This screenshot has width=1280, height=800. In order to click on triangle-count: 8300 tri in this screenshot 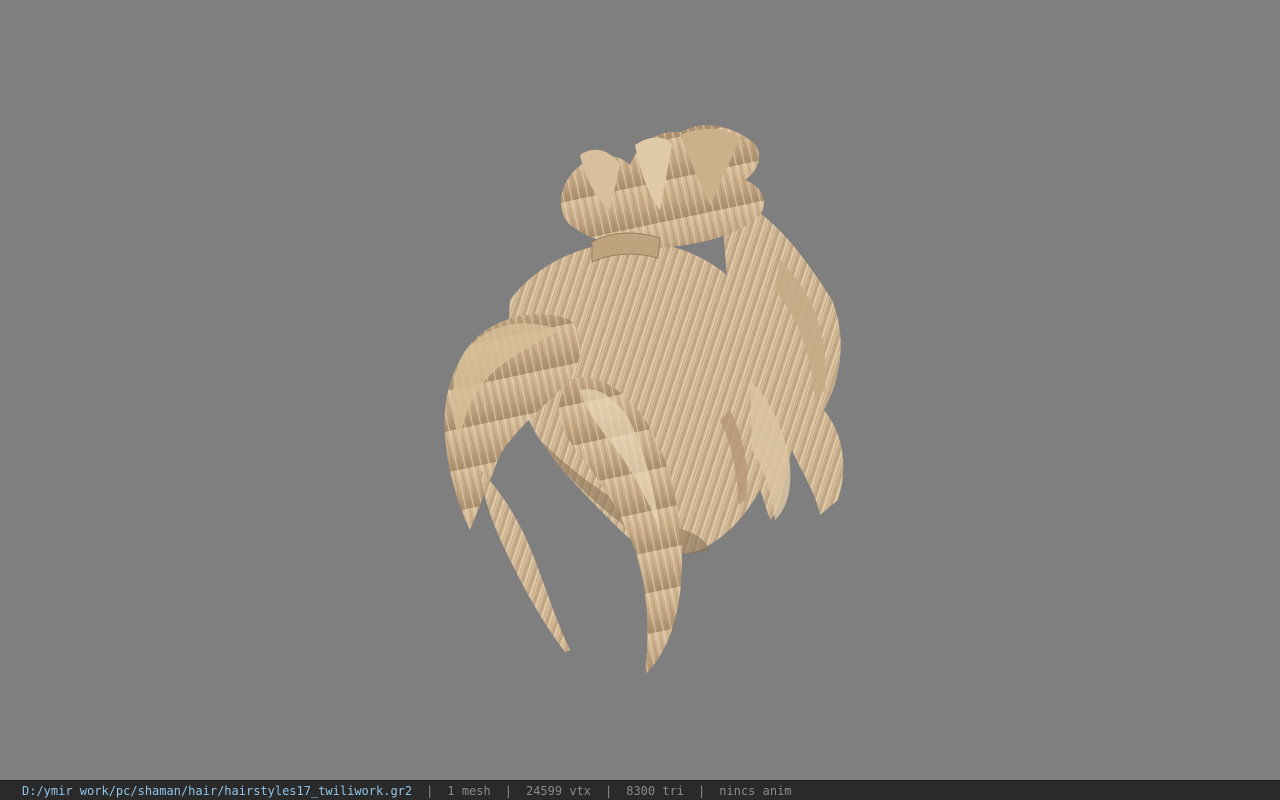, I will do `click(655, 790)`.